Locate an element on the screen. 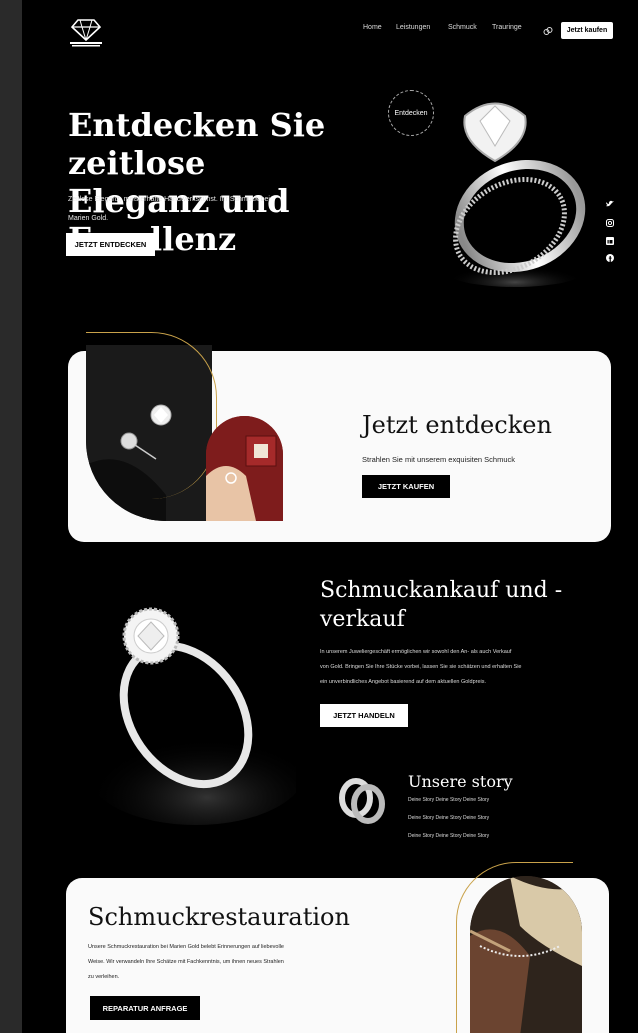 This screenshot has height=1033, width=638. repair-request-button: REPARATUR ANFRAGE is located at coordinates (145, 1008).